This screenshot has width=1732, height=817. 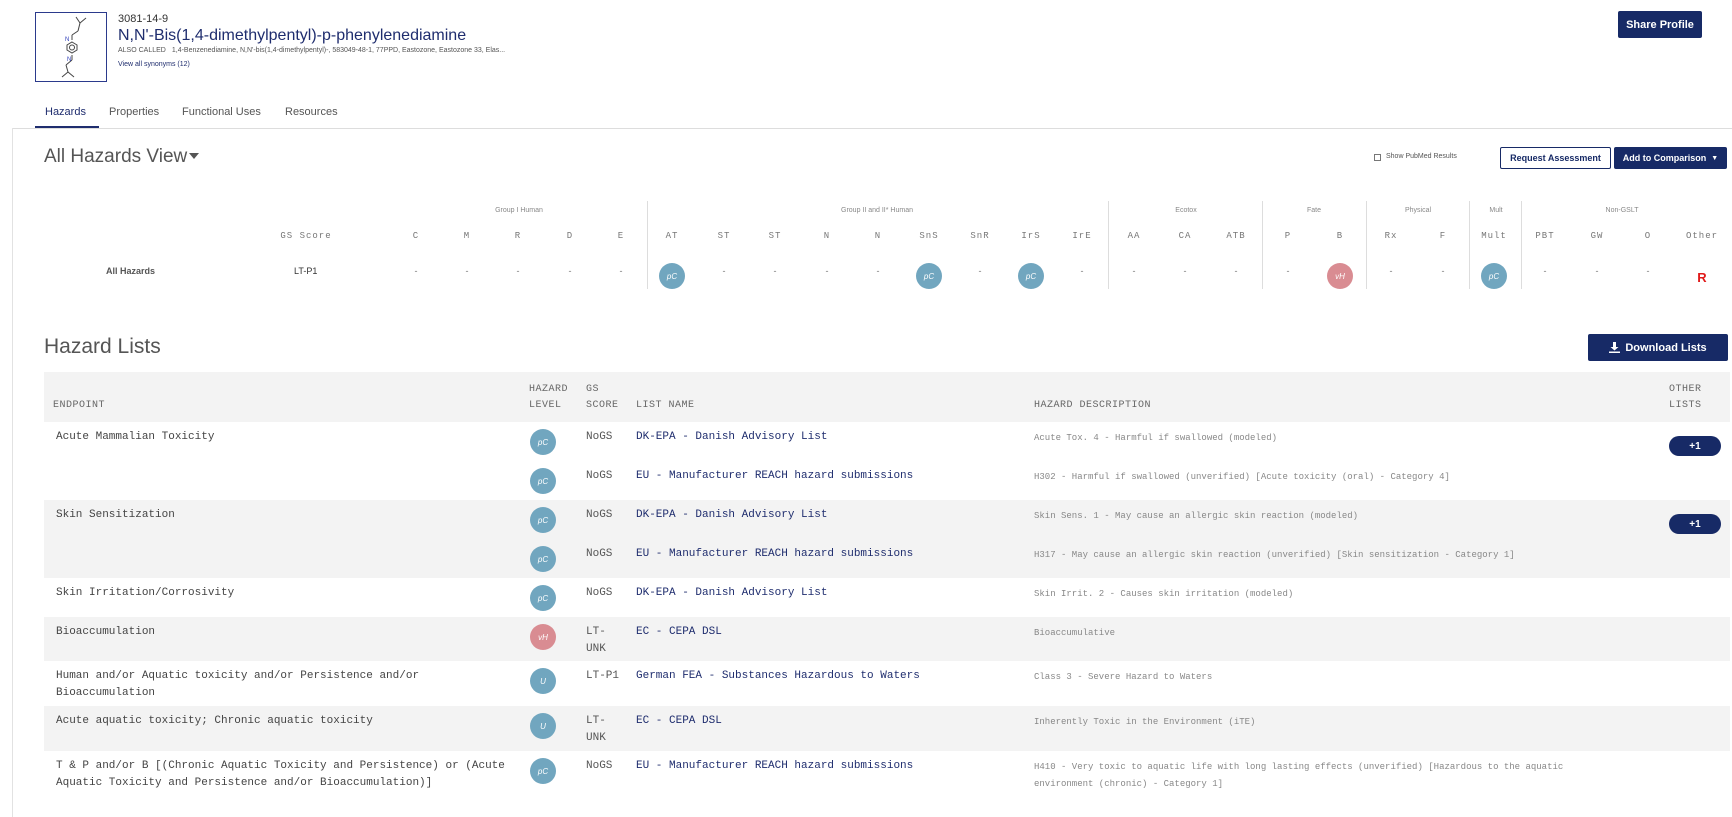 I want to click on row-gs-score: LT-P1, so click(x=603, y=676).